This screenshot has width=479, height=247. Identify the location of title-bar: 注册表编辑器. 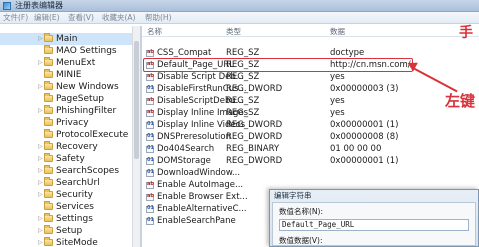
(239, 6).